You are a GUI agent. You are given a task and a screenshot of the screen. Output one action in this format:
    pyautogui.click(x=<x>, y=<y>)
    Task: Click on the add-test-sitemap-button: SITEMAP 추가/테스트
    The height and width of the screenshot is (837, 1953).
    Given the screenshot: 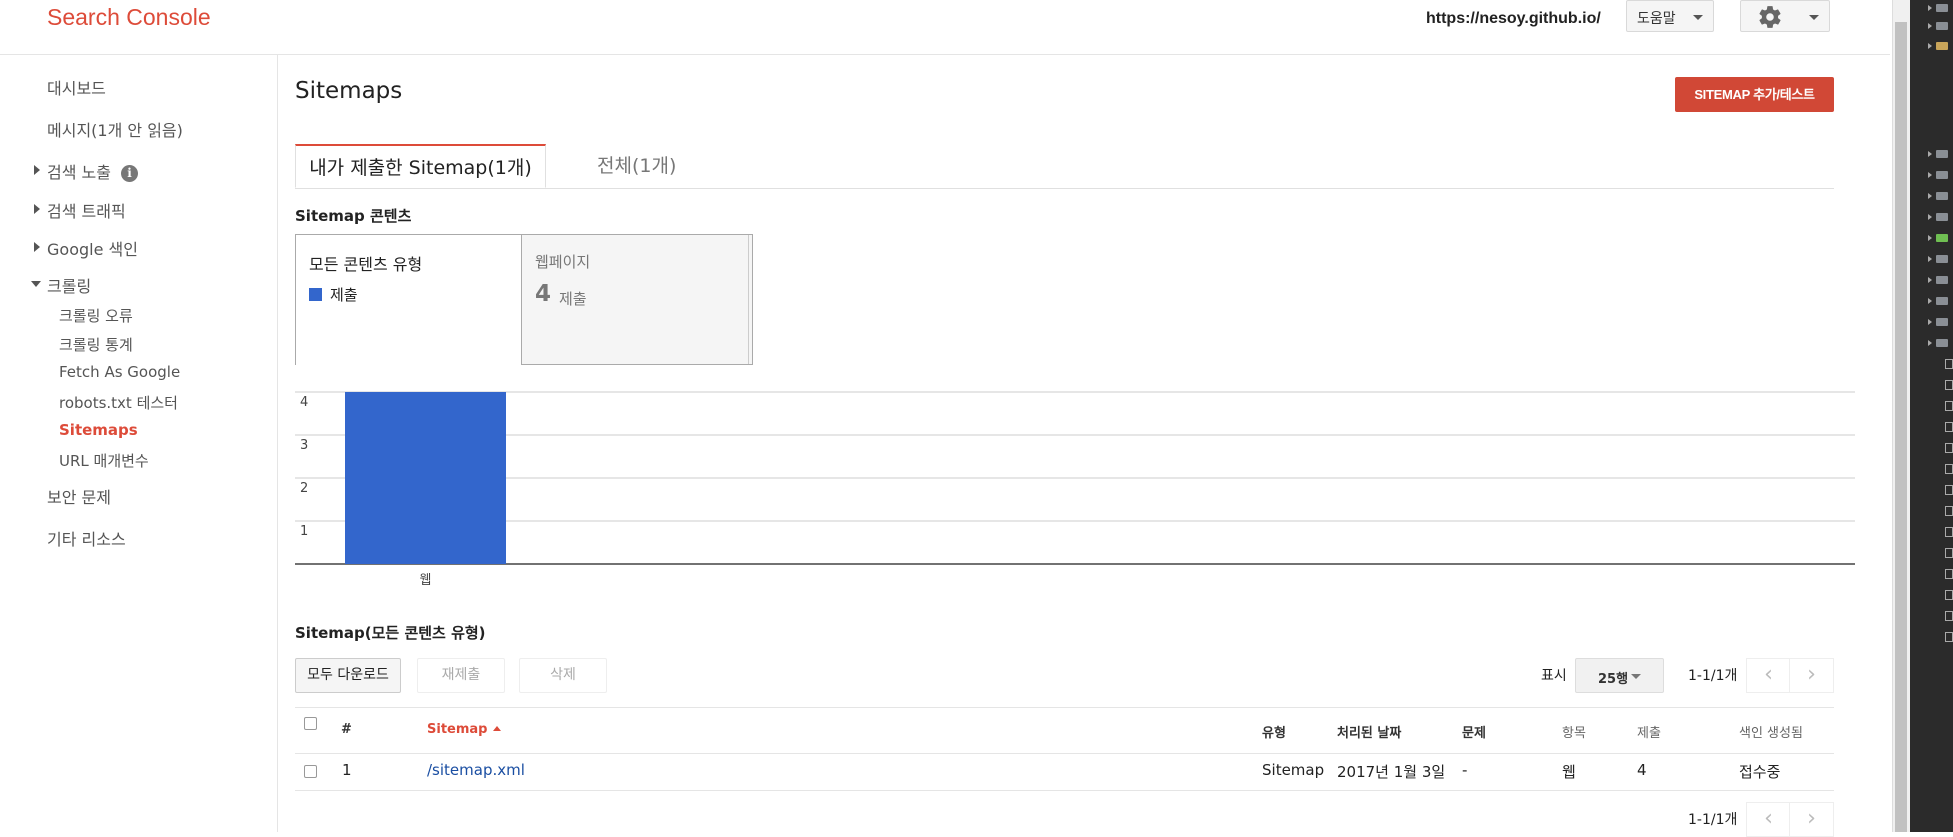 What is the action you would take?
    pyautogui.click(x=1754, y=94)
    